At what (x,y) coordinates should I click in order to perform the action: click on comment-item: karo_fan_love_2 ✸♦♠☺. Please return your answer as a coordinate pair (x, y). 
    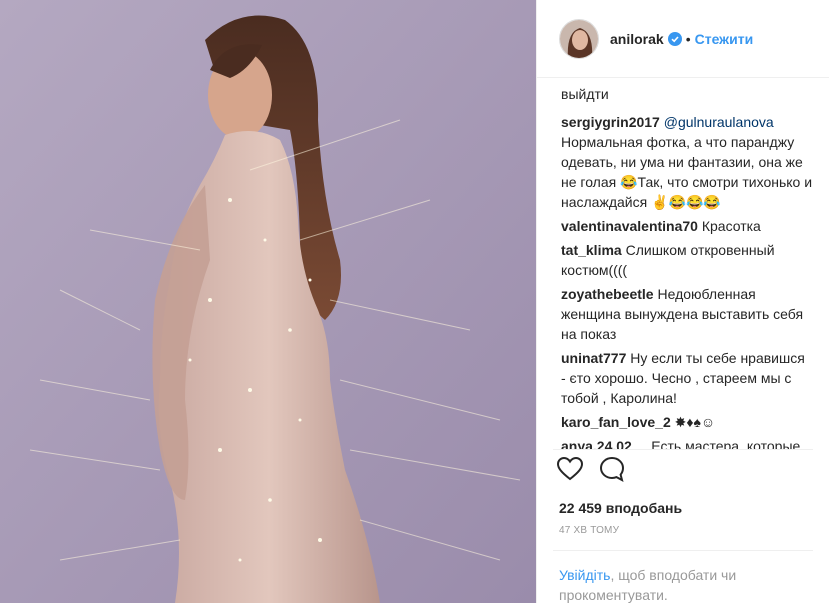
    Looking at the image, I should click on (687, 422).